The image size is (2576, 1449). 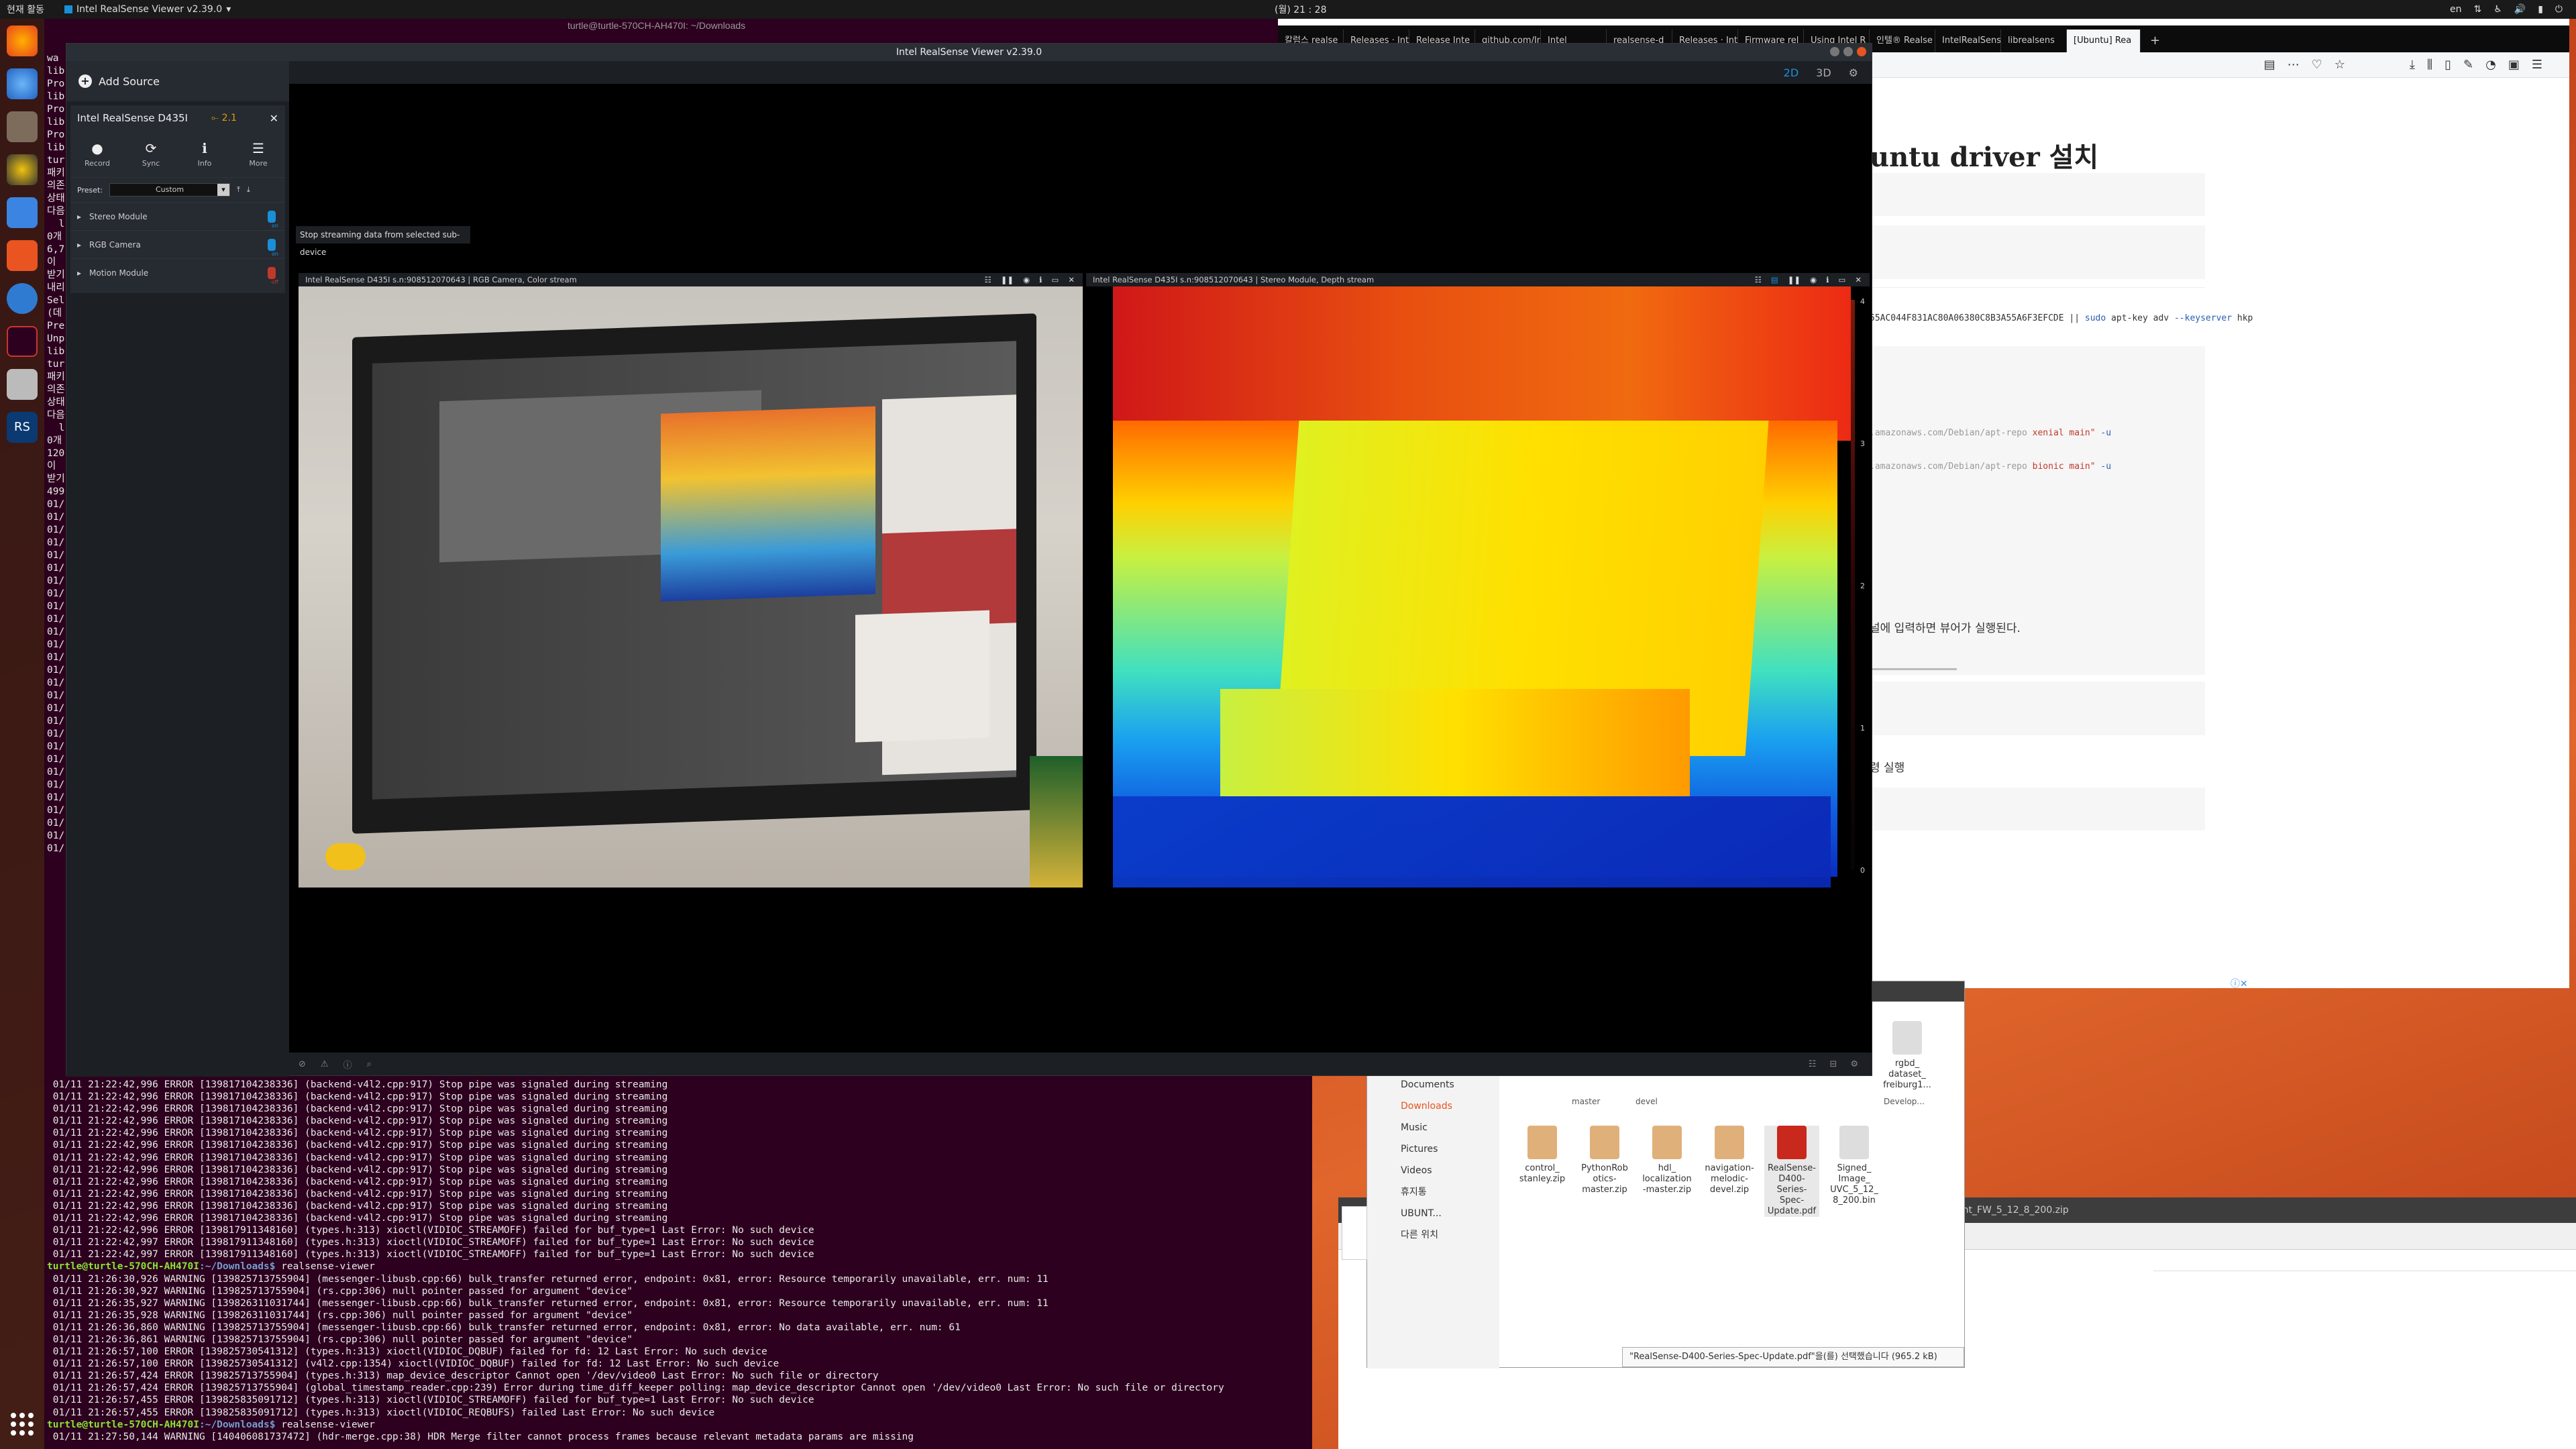 What do you see at coordinates (22, 83) in the screenshot?
I see `thunderbird-icon` at bounding box center [22, 83].